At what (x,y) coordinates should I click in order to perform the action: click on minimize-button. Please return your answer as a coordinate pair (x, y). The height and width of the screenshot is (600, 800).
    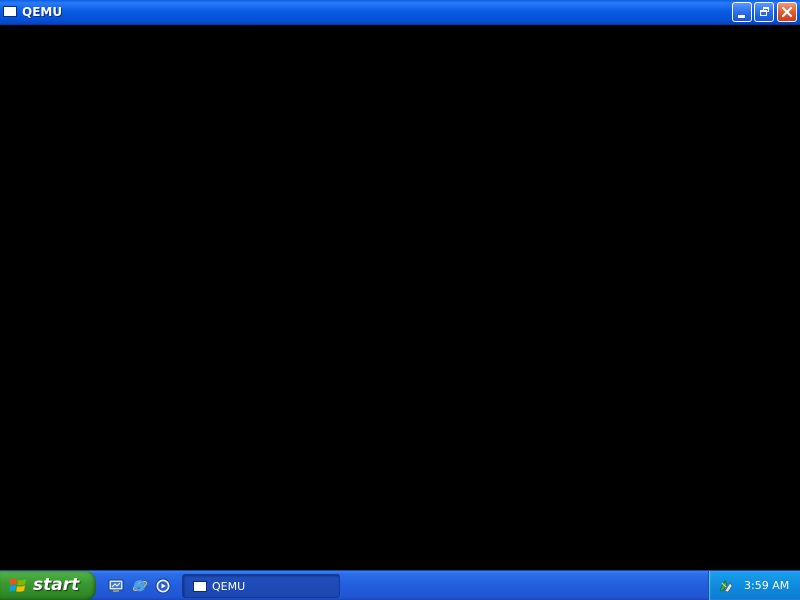
    Looking at the image, I should click on (742, 12).